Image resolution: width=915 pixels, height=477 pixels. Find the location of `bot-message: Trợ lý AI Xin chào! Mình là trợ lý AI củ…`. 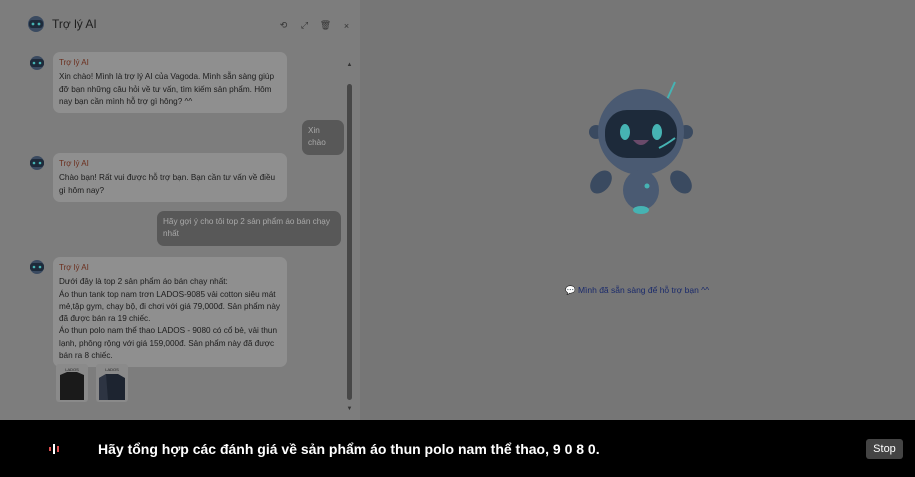

bot-message: Trợ lý AI Xin chào! Mình là trợ lý AI củ… is located at coordinates (170, 83).